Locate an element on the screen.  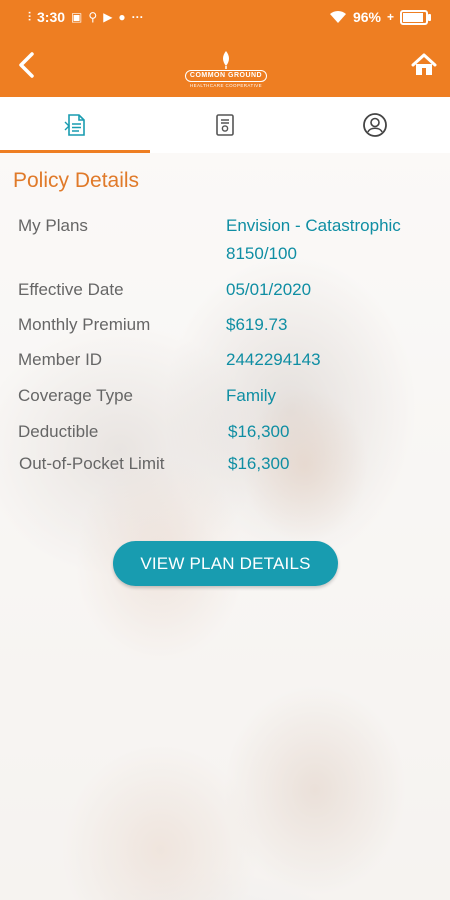
tab-policy is located at coordinates (75, 125).